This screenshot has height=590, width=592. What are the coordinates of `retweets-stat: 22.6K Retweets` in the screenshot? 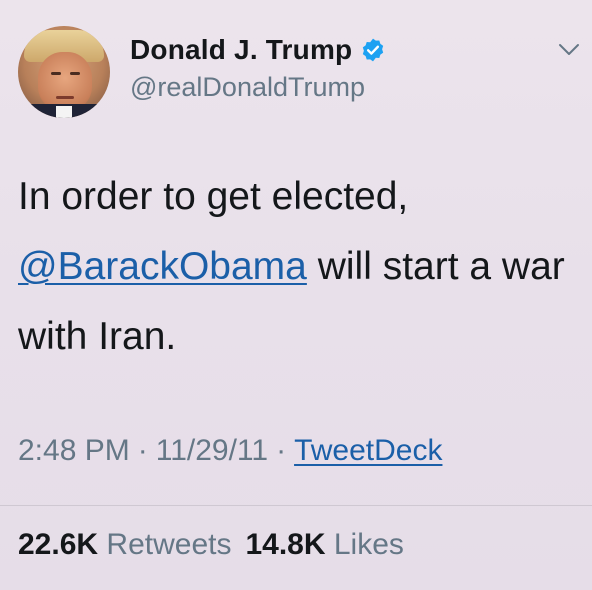 It's located at (124, 544).